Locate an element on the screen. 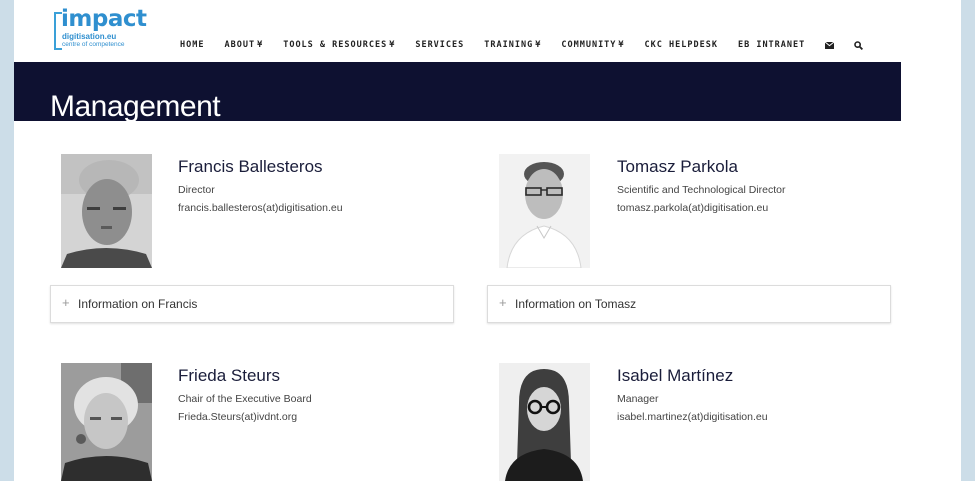  nav-eb-intranet: EB INTRANET is located at coordinates (771, 45).